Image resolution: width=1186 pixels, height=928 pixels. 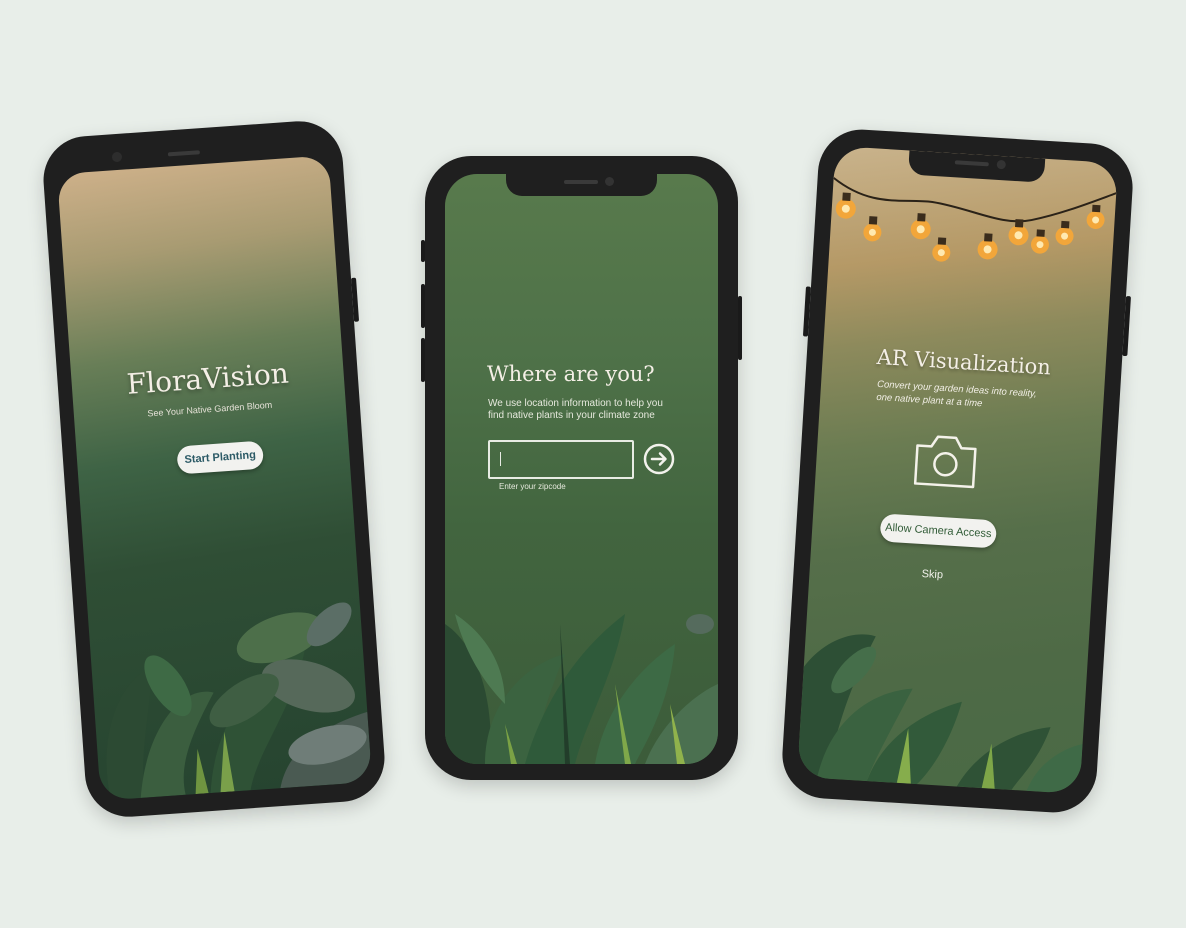 I want to click on skip-link: Skip, so click(x=932, y=574).